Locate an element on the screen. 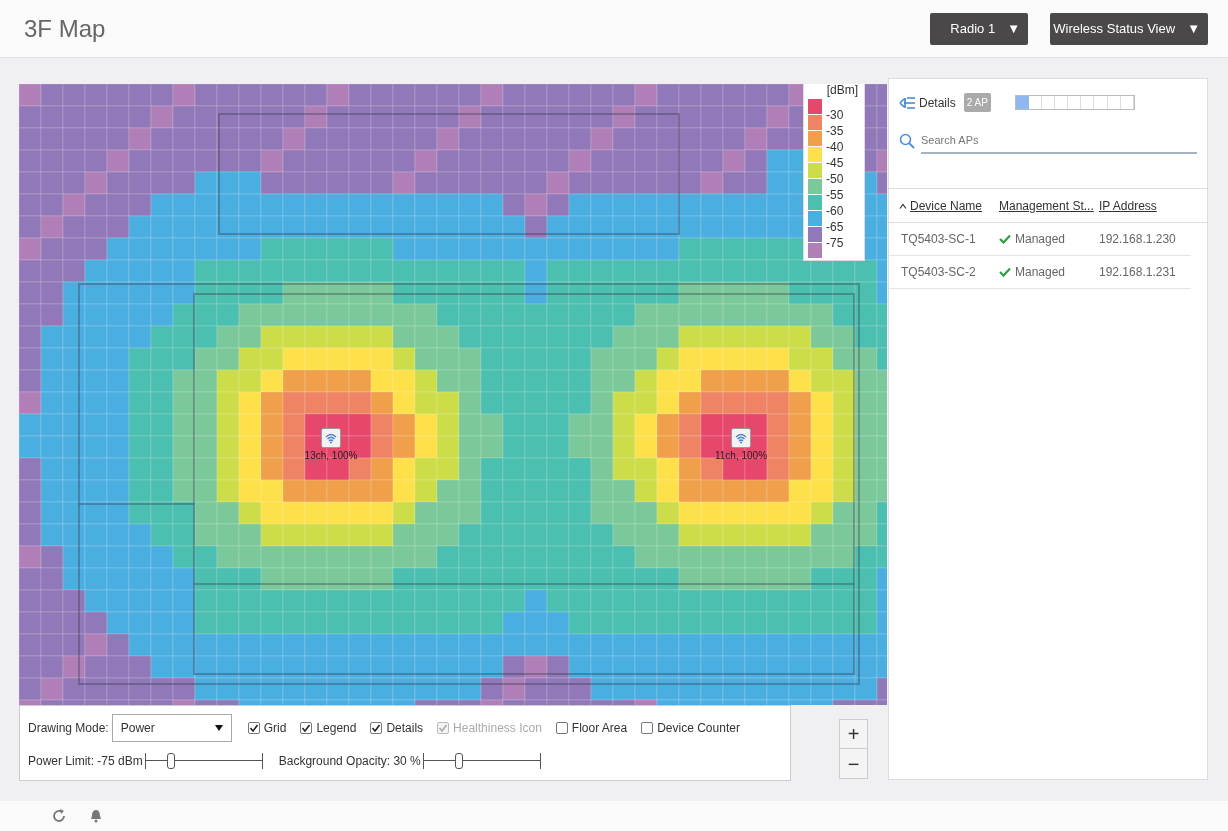  details-button: Details is located at coordinates (927, 102).